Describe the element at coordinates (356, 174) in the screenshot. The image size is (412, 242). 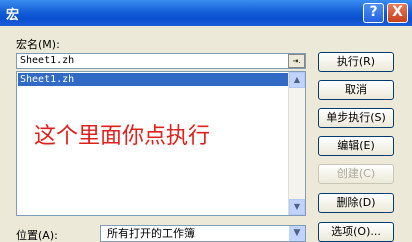
I see `create-button: 创建(C)` at that location.